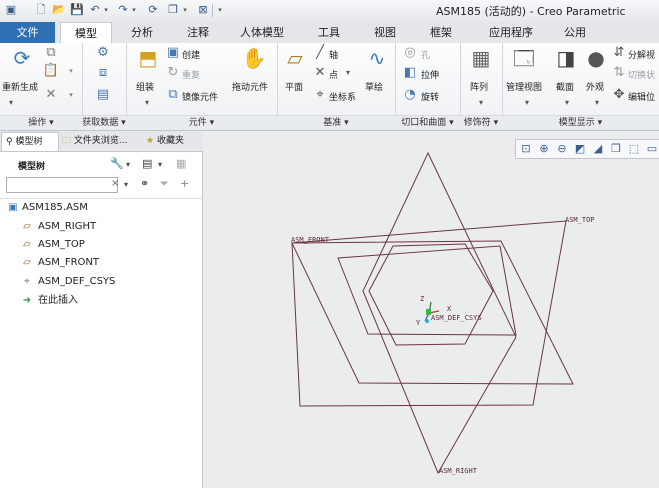 This screenshot has width=659, height=488. What do you see at coordinates (134, 10) in the screenshot?
I see `redo-dropdown-icon: ▾` at bounding box center [134, 10].